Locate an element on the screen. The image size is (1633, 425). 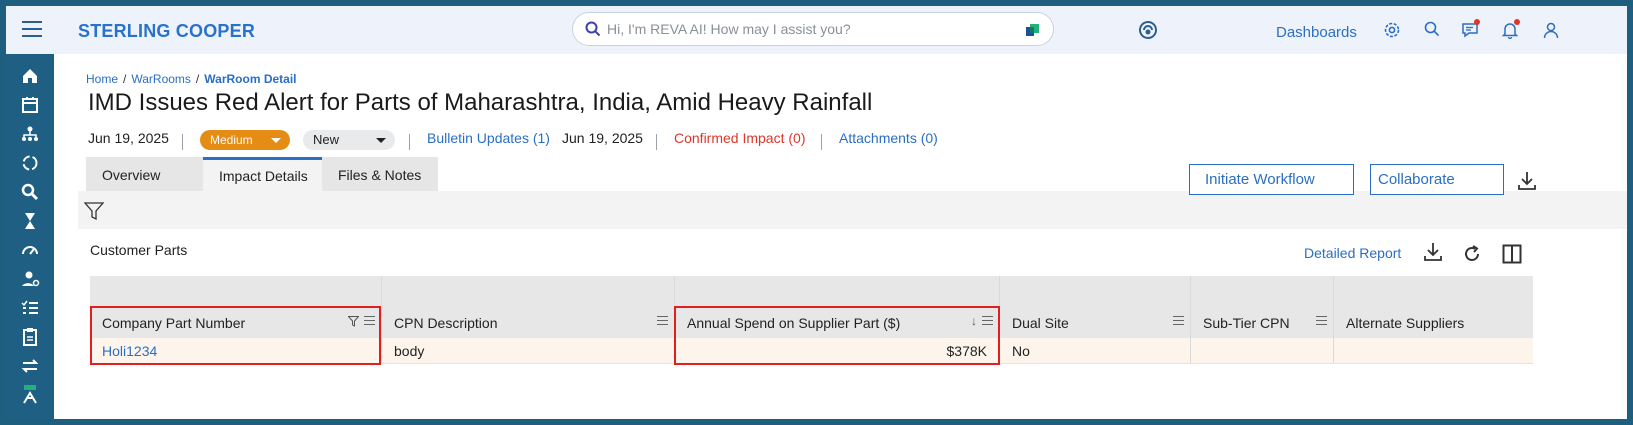
detailed-report-link: Detailed Report is located at coordinates (1352, 253).